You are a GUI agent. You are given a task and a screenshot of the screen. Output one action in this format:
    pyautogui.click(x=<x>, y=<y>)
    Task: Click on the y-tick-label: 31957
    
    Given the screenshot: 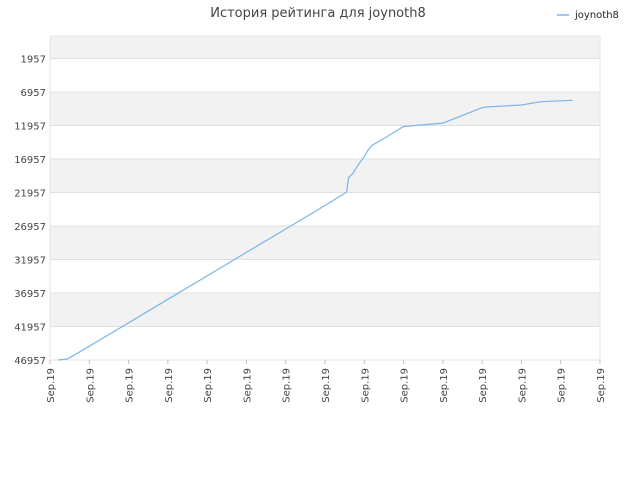 What is the action you would take?
    pyautogui.click(x=30, y=260)
    